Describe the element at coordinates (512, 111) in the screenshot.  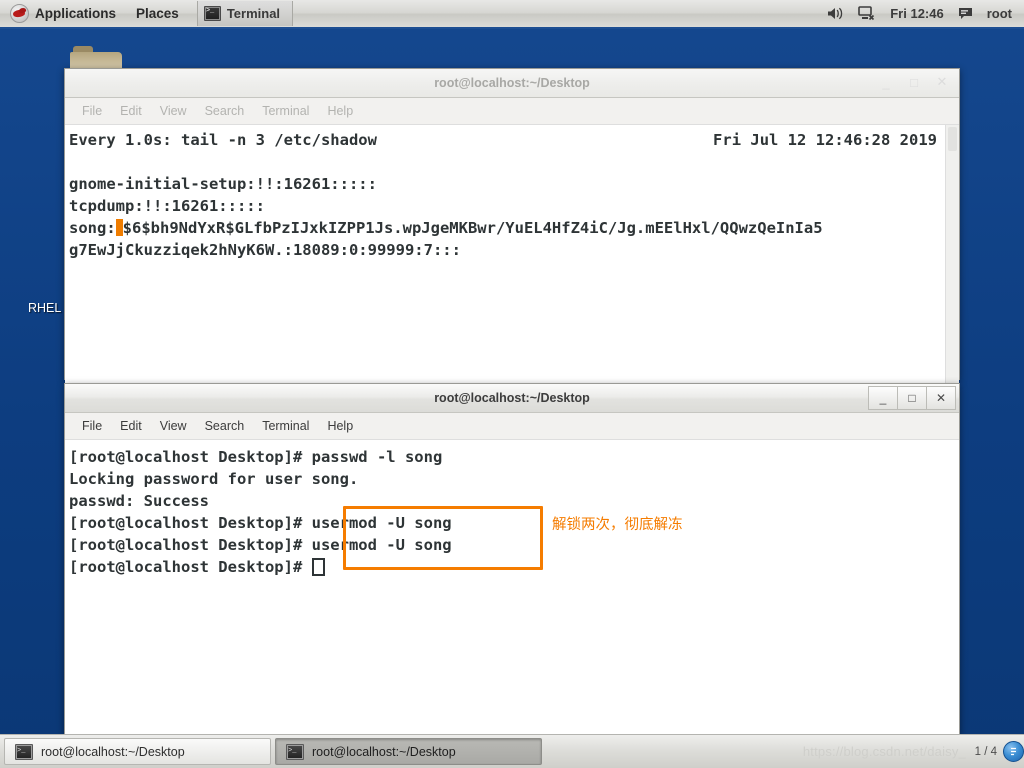
I see `menubar-watch: File Edit View Search Terminal Help` at that location.